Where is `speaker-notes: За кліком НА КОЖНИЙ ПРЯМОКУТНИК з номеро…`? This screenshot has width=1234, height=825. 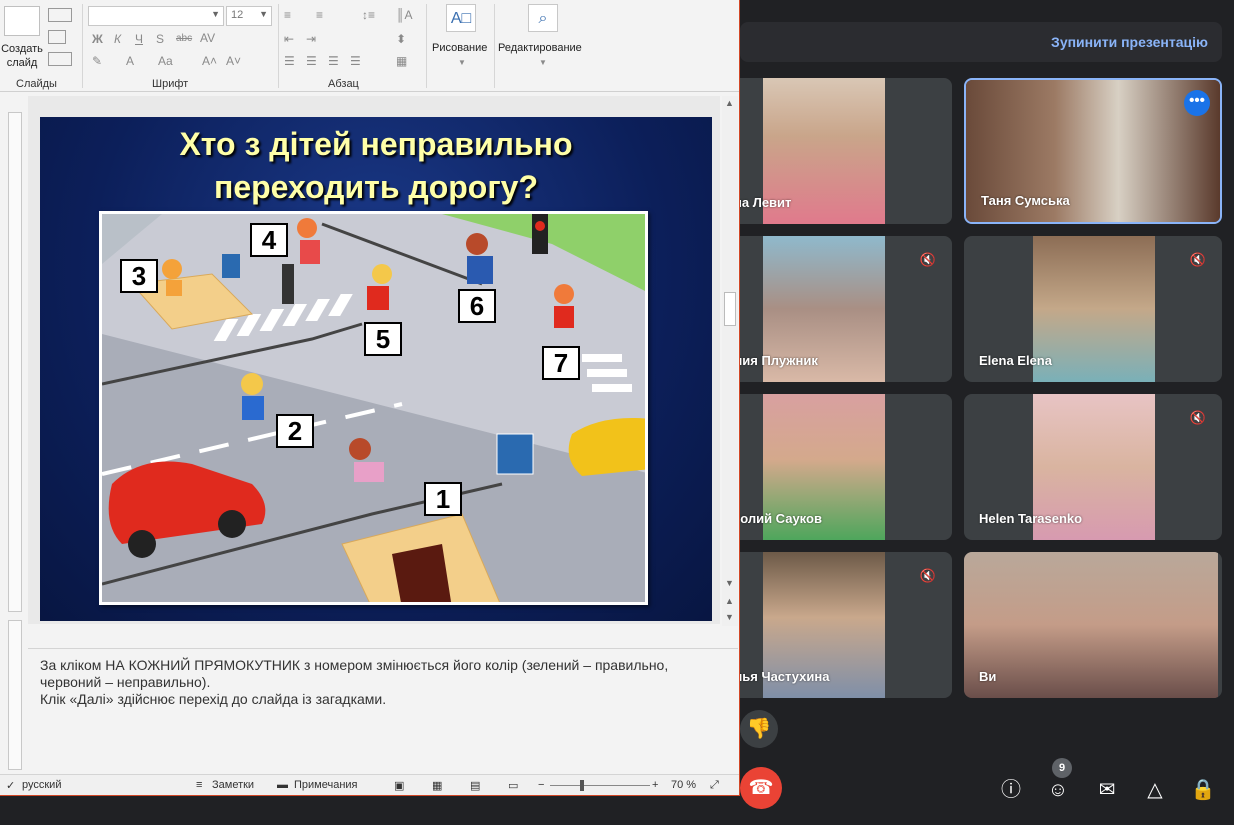
speaker-notes: За кліком НА КОЖНИЙ ПРЯМОКУТНИК з номеро… is located at coordinates (383, 708).